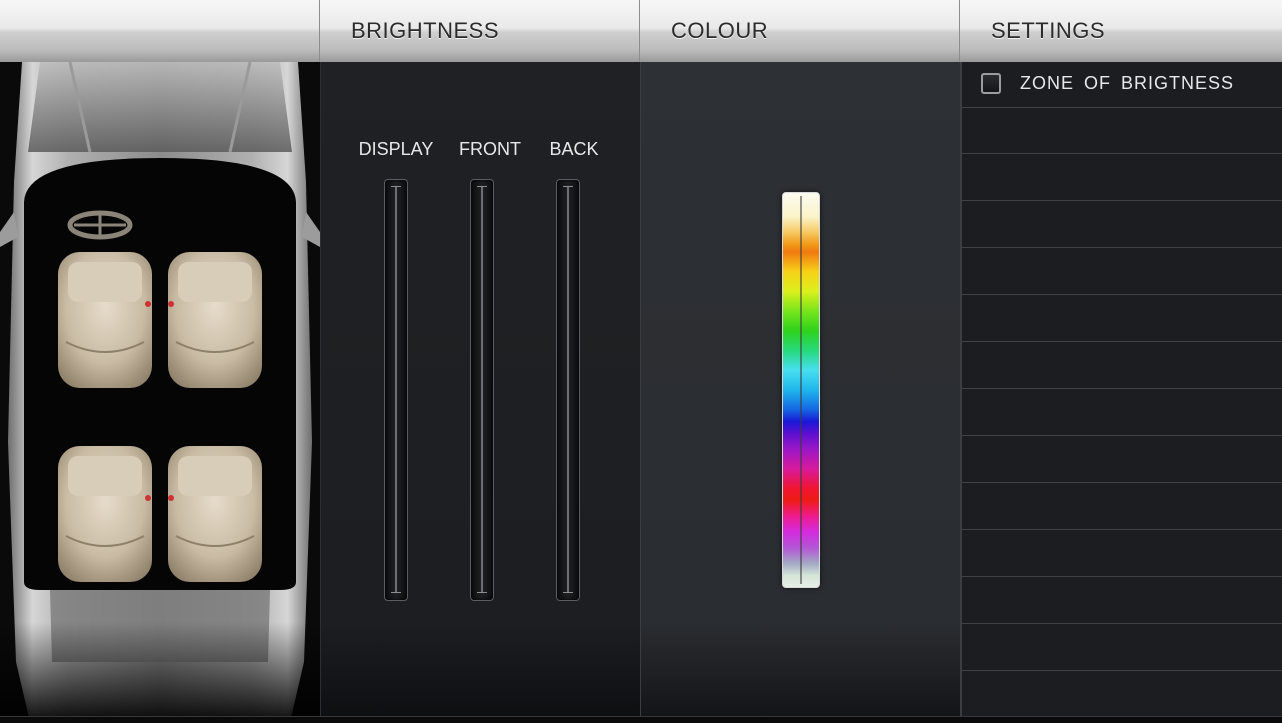 This screenshot has height=723, width=1282. I want to click on tab-brightness: BRIGHTNESS, so click(480, 31).